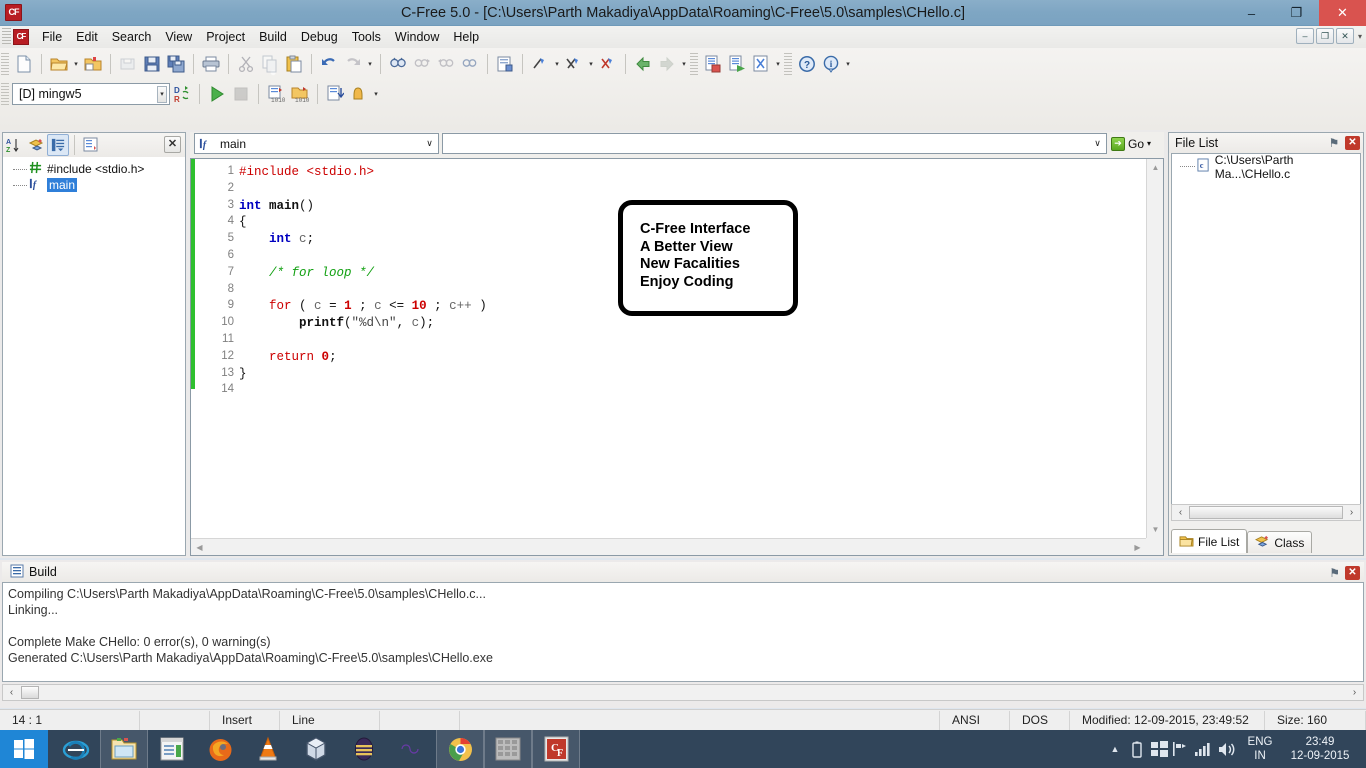 Image resolution: width=1366 pixels, height=768 pixels. What do you see at coordinates (316, 749) in the screenshot?
I see `taskbar-virtualbox` at bounding box center [316, 749].